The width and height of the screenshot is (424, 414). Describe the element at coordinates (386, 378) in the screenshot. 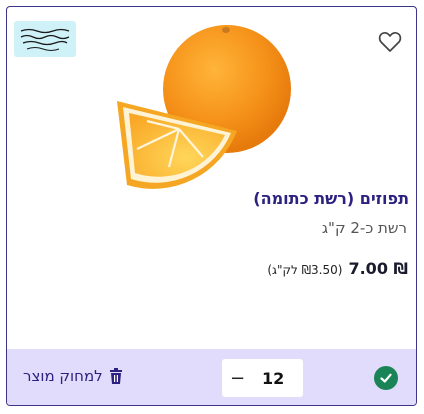

I see `check-circle-icon` at that location.